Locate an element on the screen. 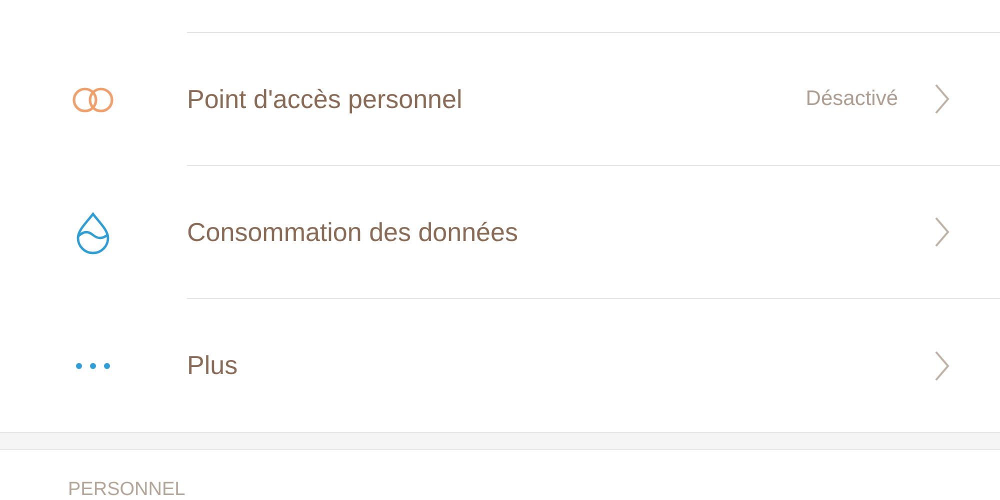  item-label: Consommation des données is located at coordinates (353, 232).